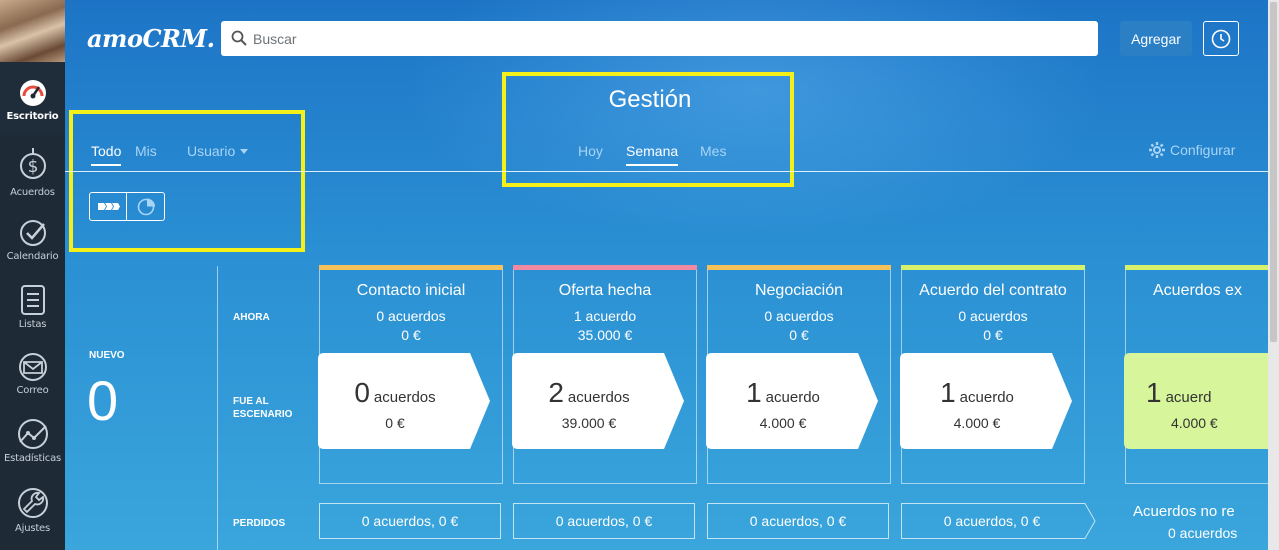  Describe the element at coordinates (590, 151) in the screenshot. I see `tab-hoy: Hoy` at that location.